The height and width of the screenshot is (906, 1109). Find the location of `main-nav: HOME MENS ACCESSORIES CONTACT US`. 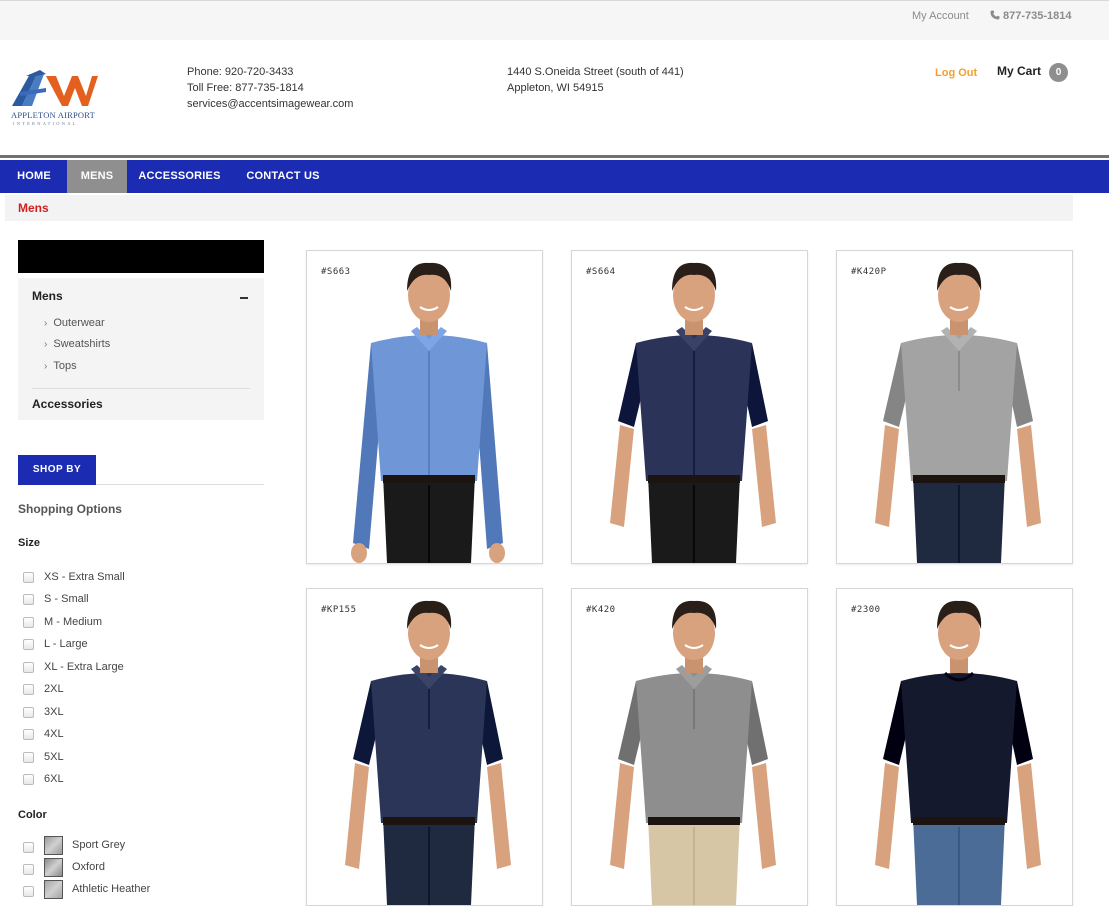

main-nav: HOME MENS ACCESSORIES CONTACT US is located at coordinates (554, 176).